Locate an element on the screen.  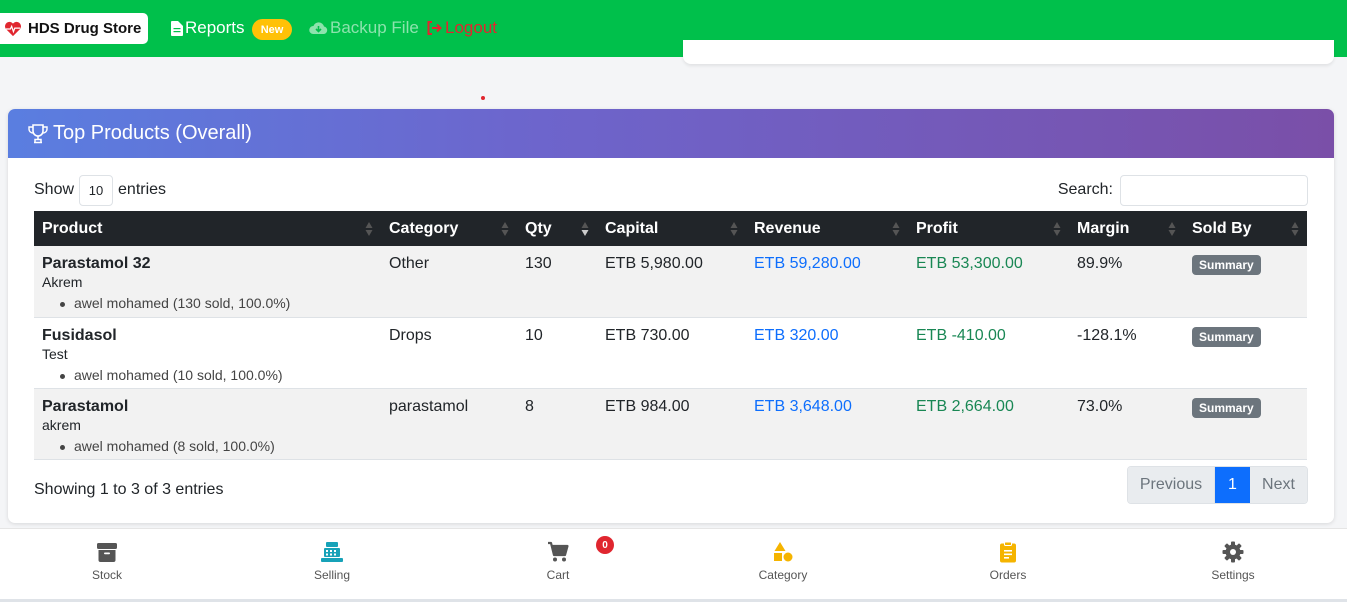
cell-revenue: ETB 3,648.00 is located at coordinates (803, 406).